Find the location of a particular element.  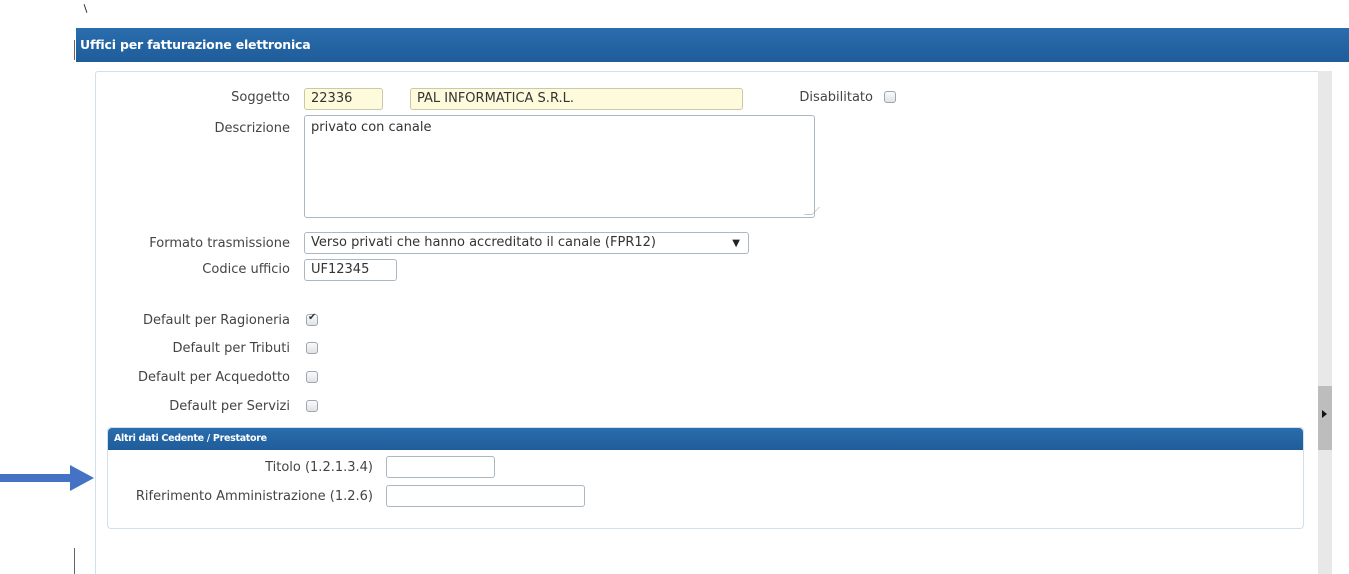

arrow-right-icon is located at coordinates (47, 478).